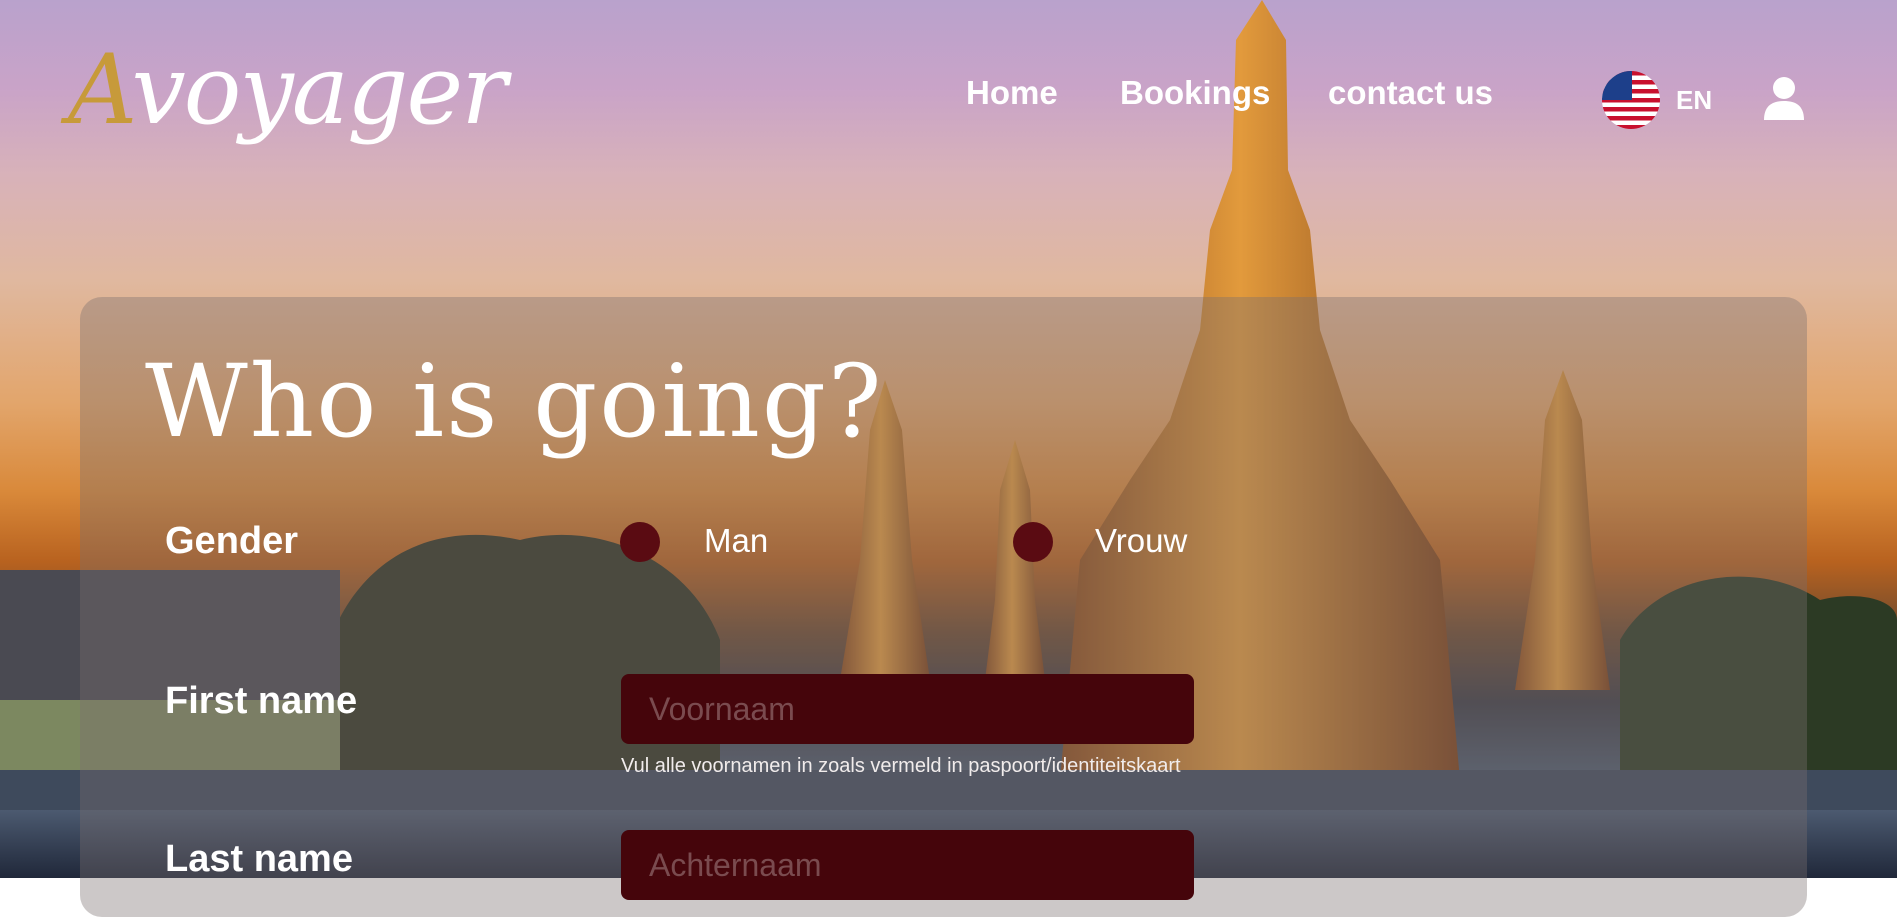 This screenshot has width=1897, height=917. Describe the element at coordinates (100, 90) in the screenshot. I see `logo-initial: A` at that location.